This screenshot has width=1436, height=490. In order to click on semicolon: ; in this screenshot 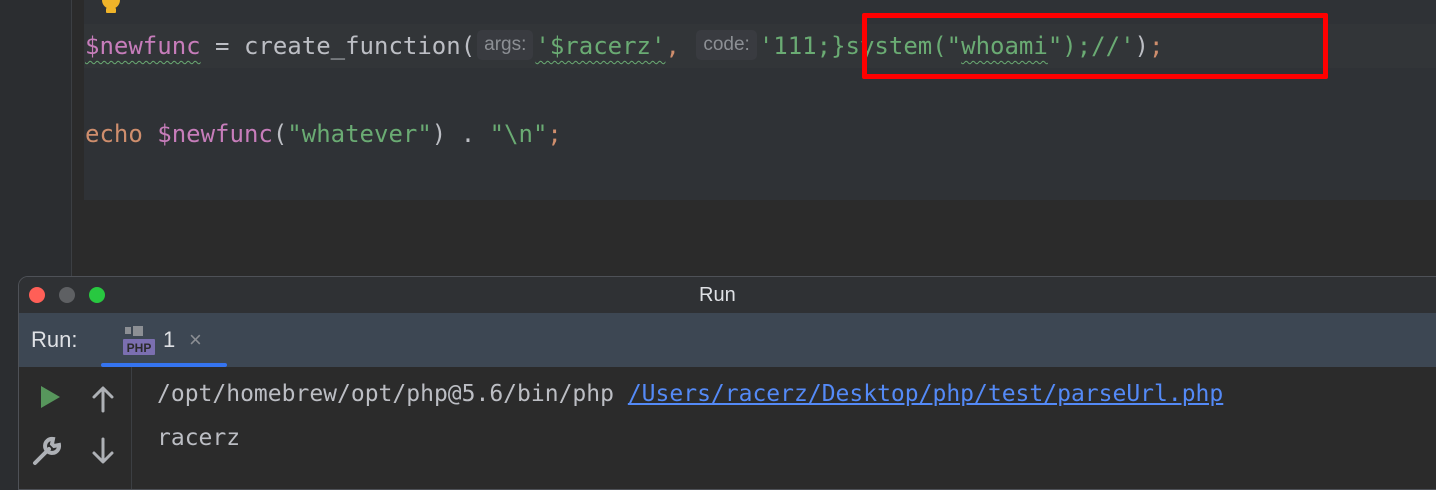, I will do `click(554, 134)`.